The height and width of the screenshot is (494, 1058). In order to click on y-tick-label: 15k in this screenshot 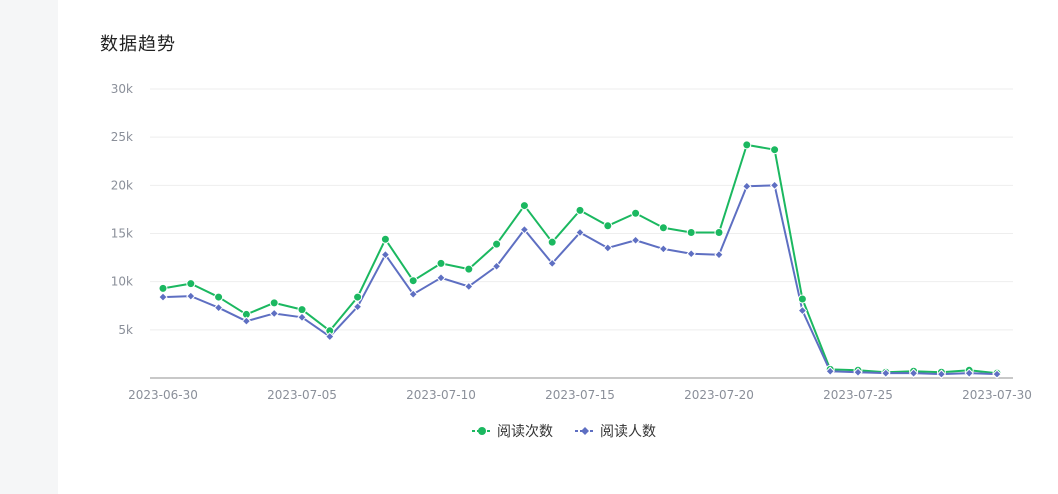, I will do `click(122, 234)`.